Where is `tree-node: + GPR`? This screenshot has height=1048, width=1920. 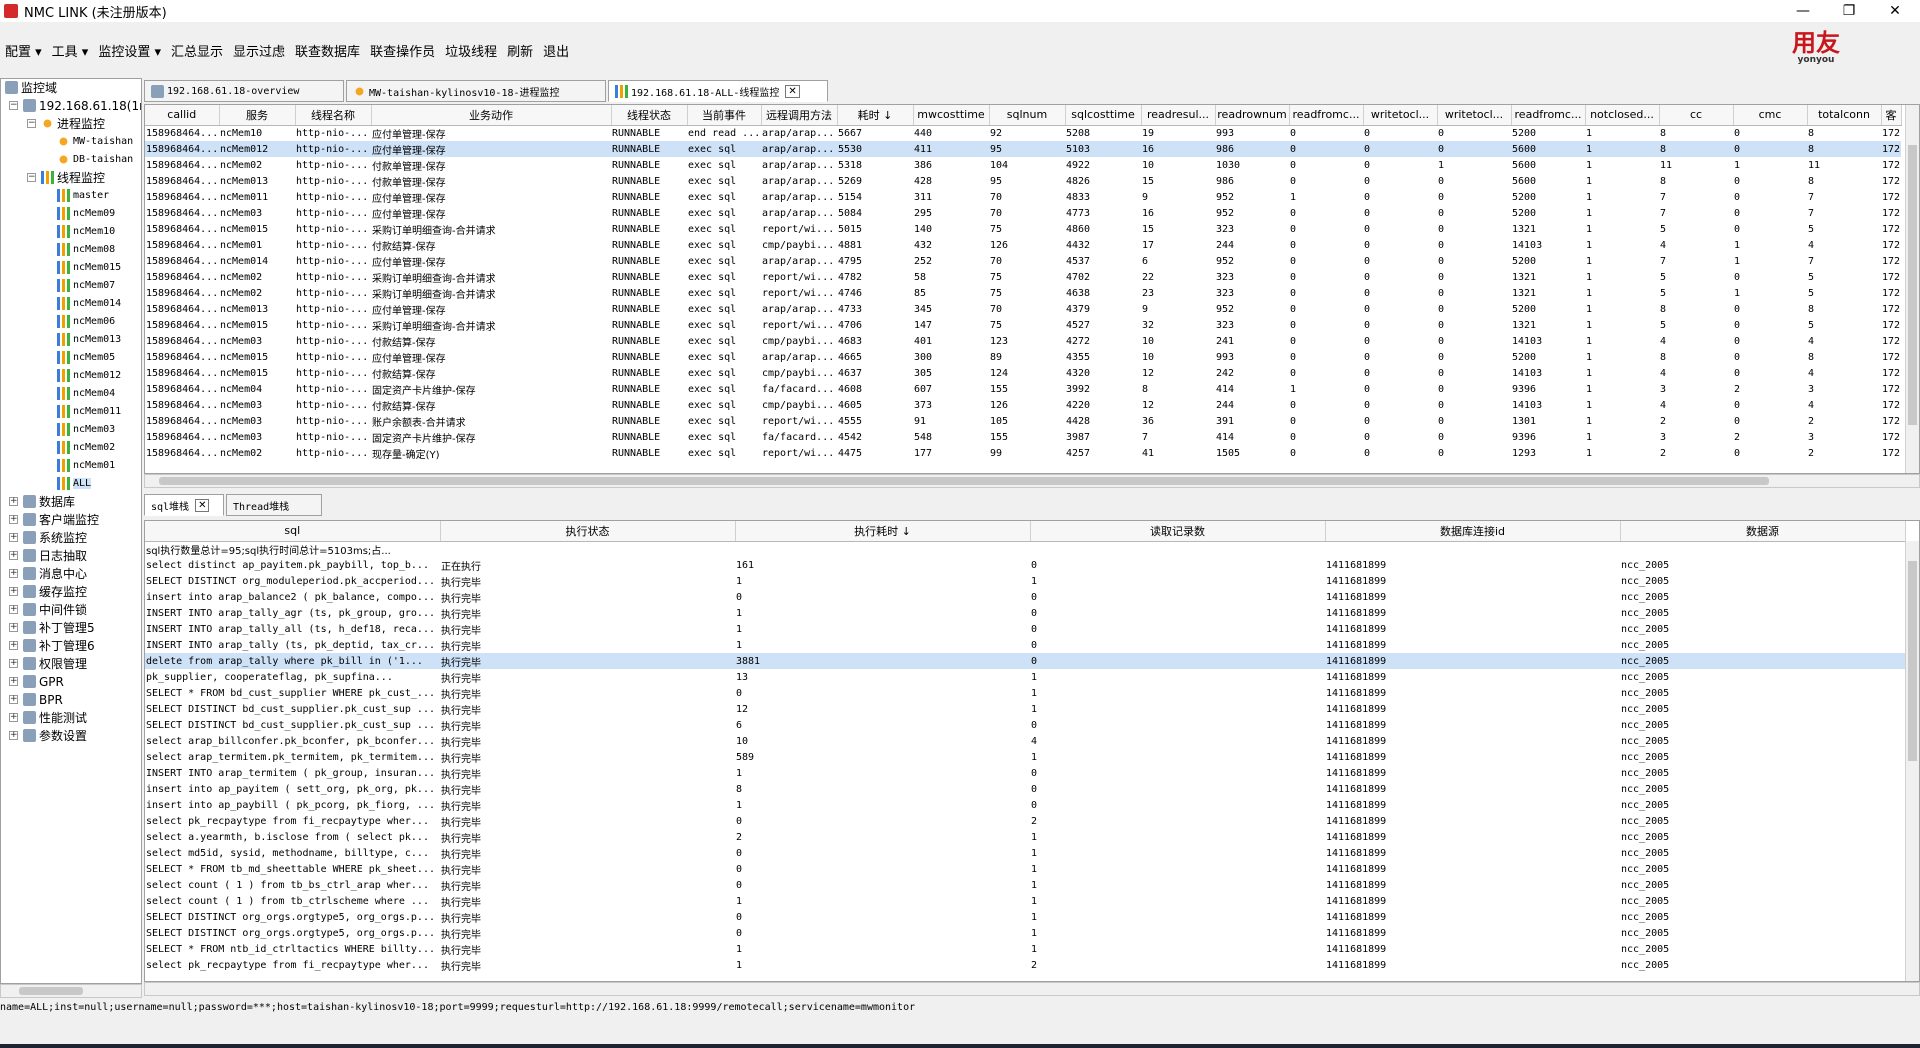
tree-node: + GPR is located at coordinates (36, 681).